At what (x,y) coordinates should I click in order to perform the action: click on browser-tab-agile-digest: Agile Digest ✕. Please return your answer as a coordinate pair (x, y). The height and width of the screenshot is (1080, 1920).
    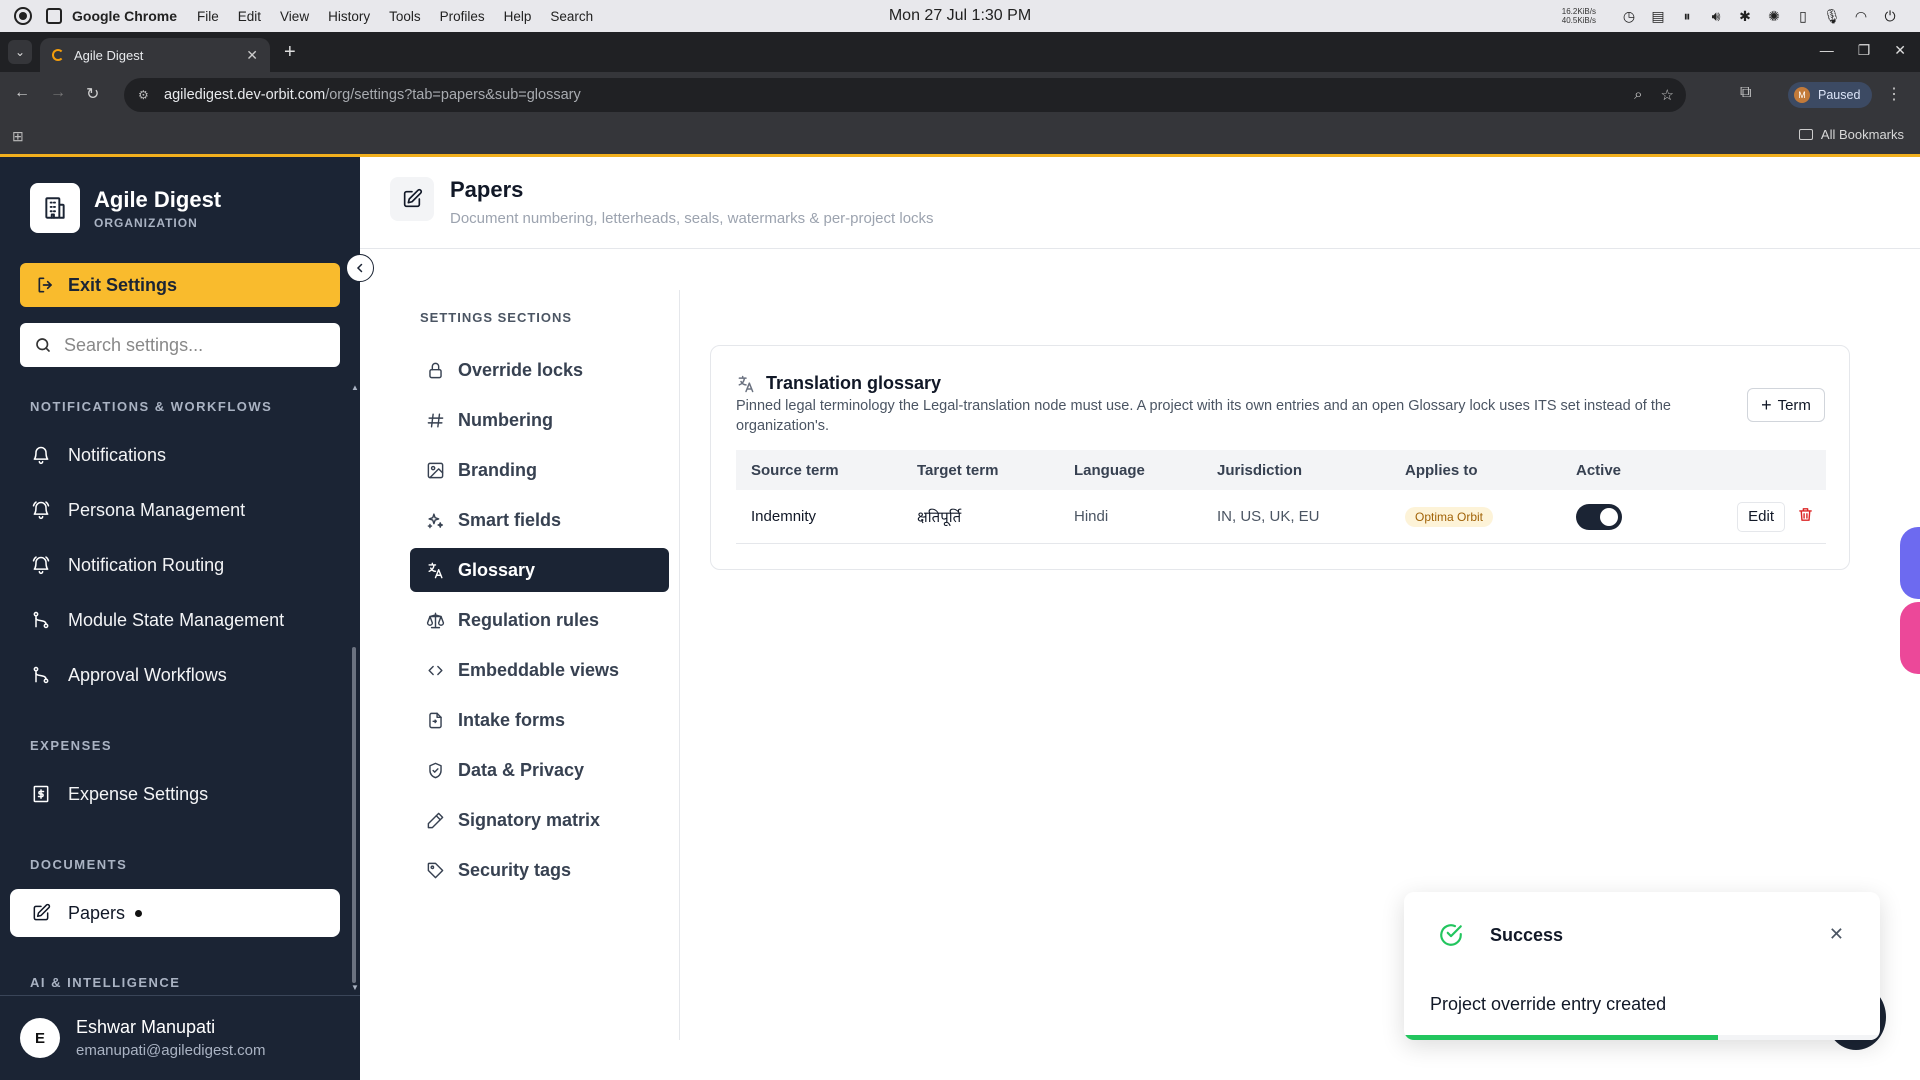
    Looking at the image, I should click on (155, 55).